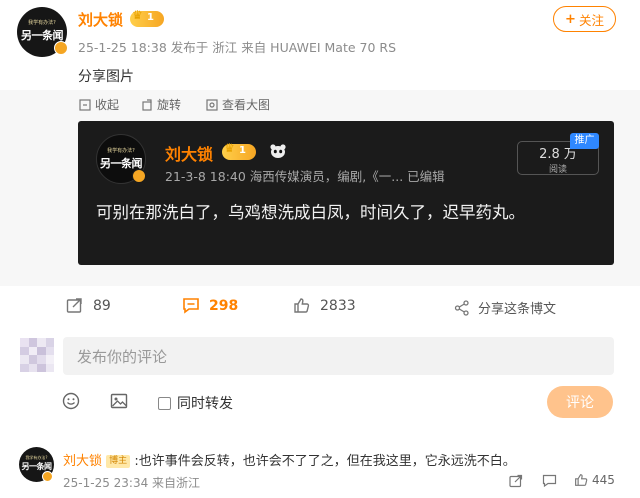  I want to click on comment-input: 发布你的评论, so click(338, 356).